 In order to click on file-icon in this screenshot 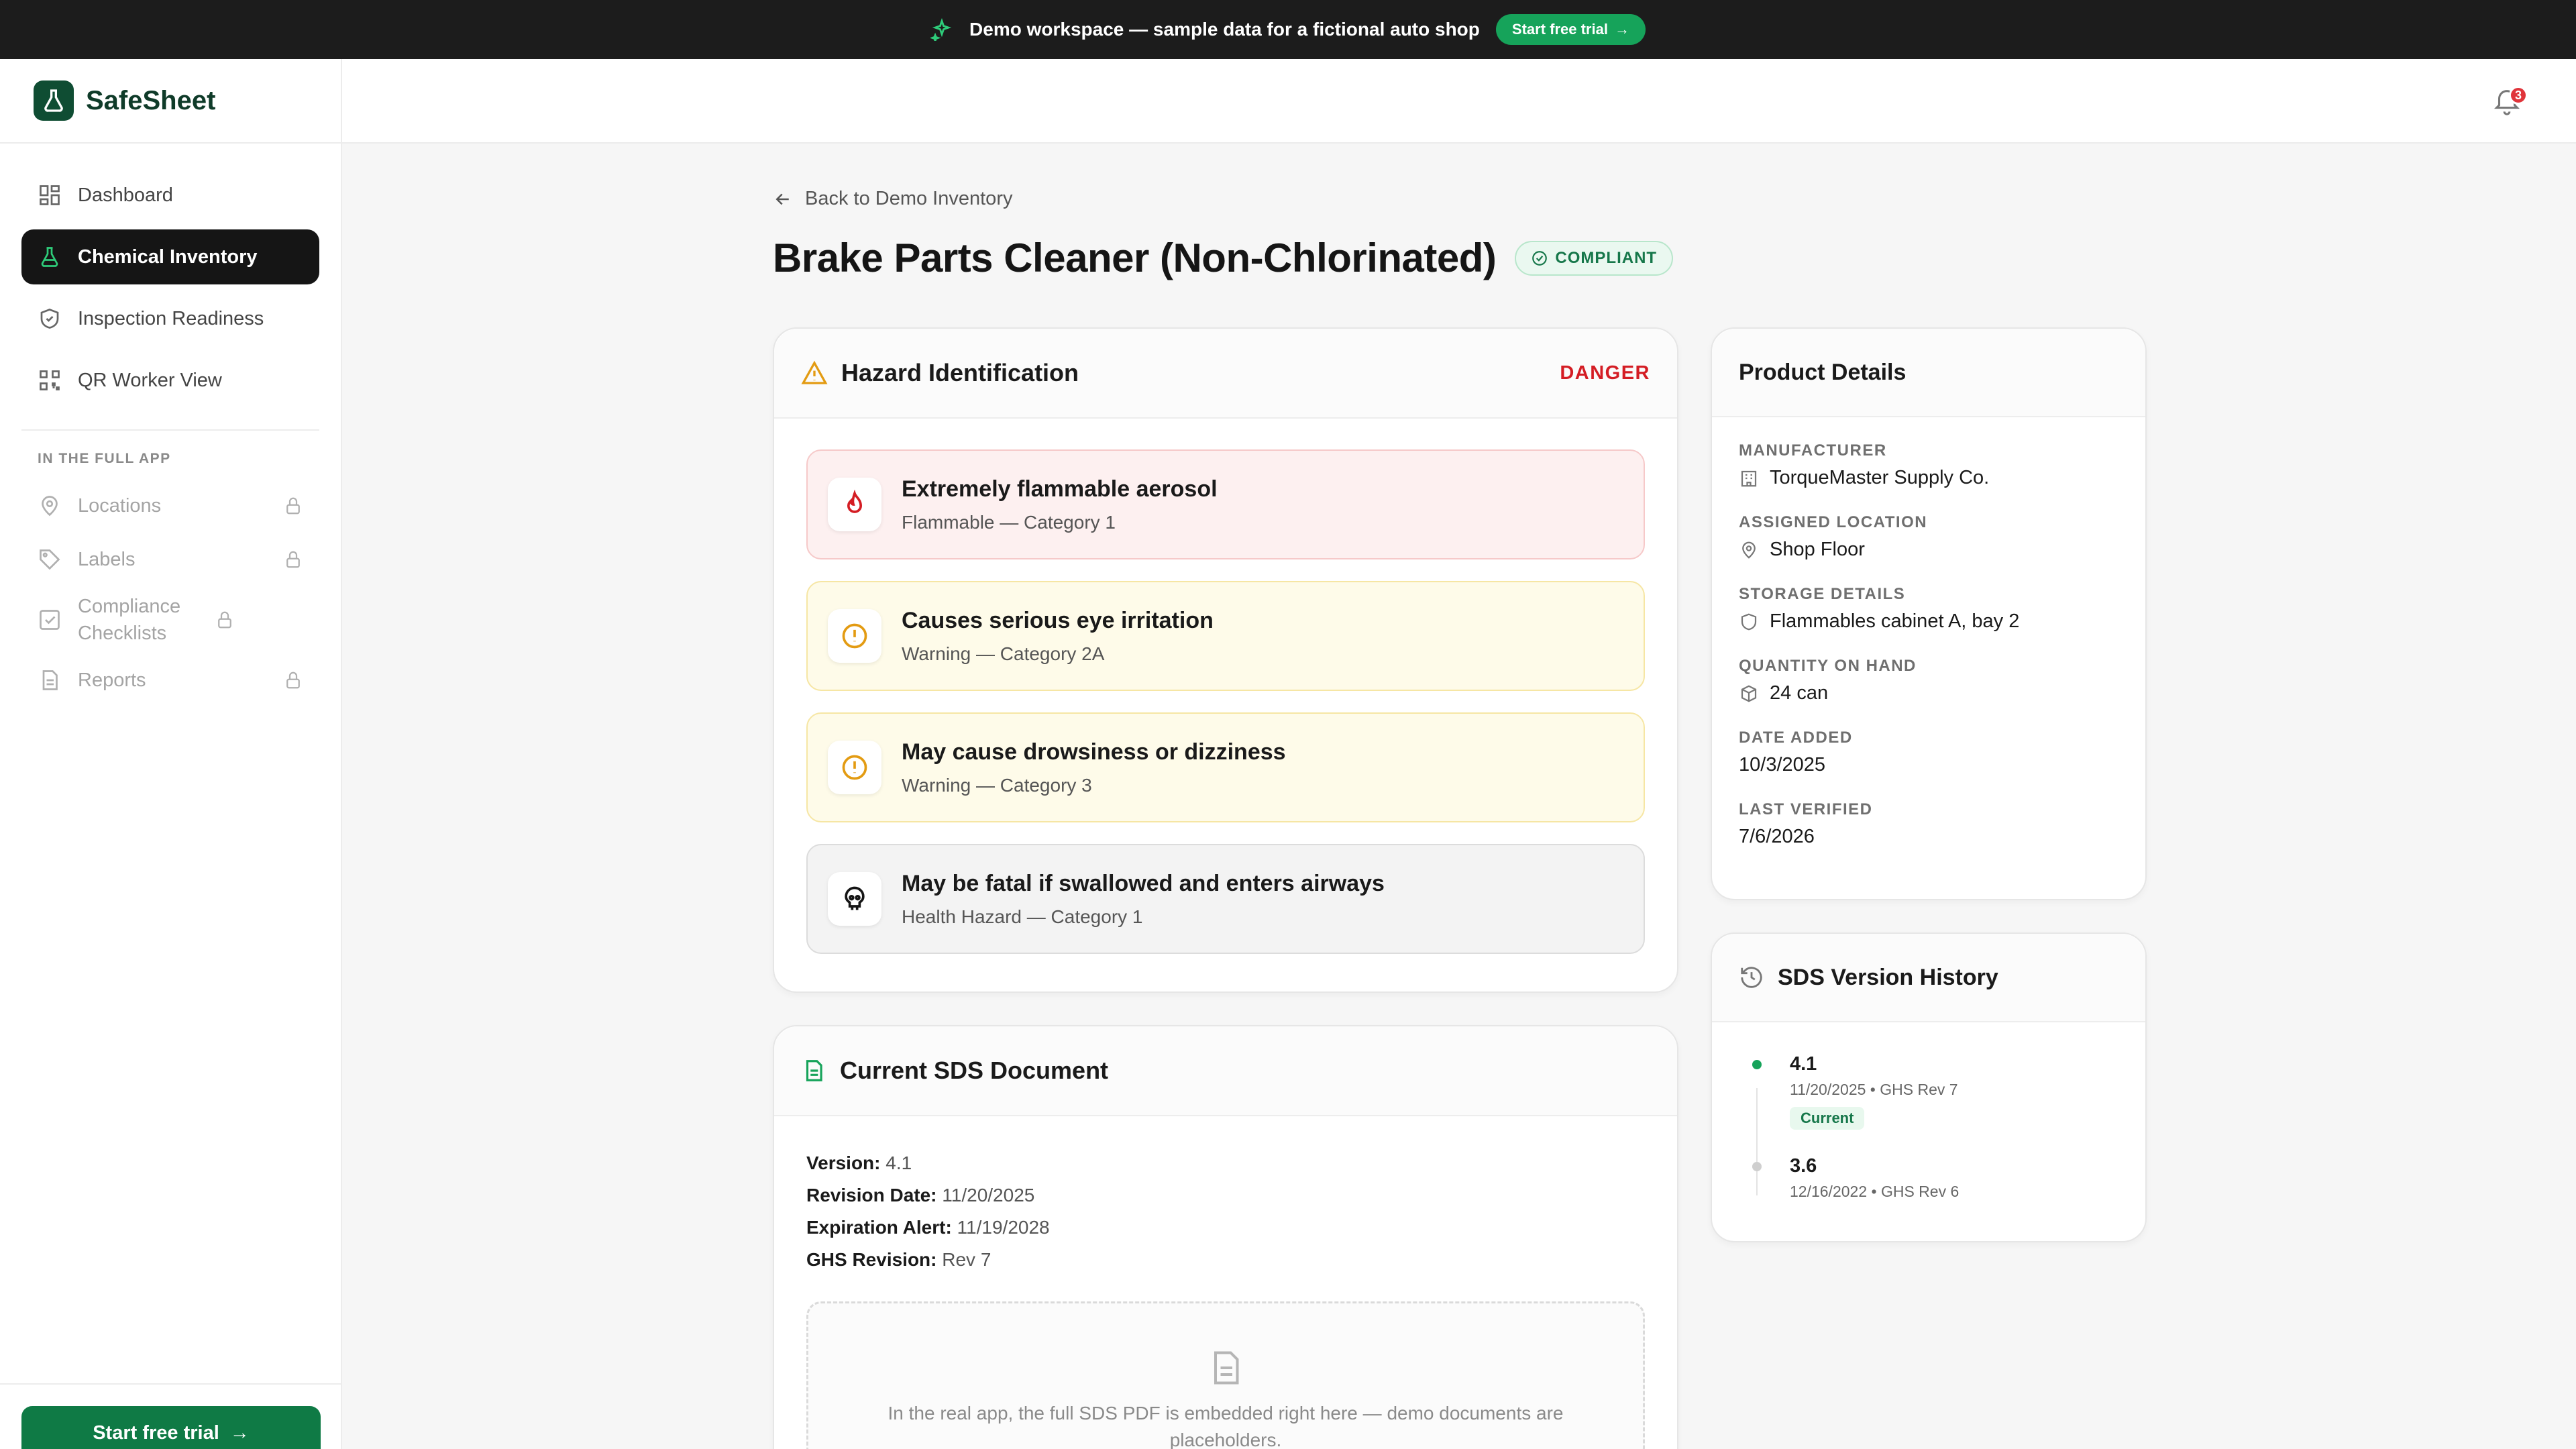, I will do `click(1226, 1368)`.